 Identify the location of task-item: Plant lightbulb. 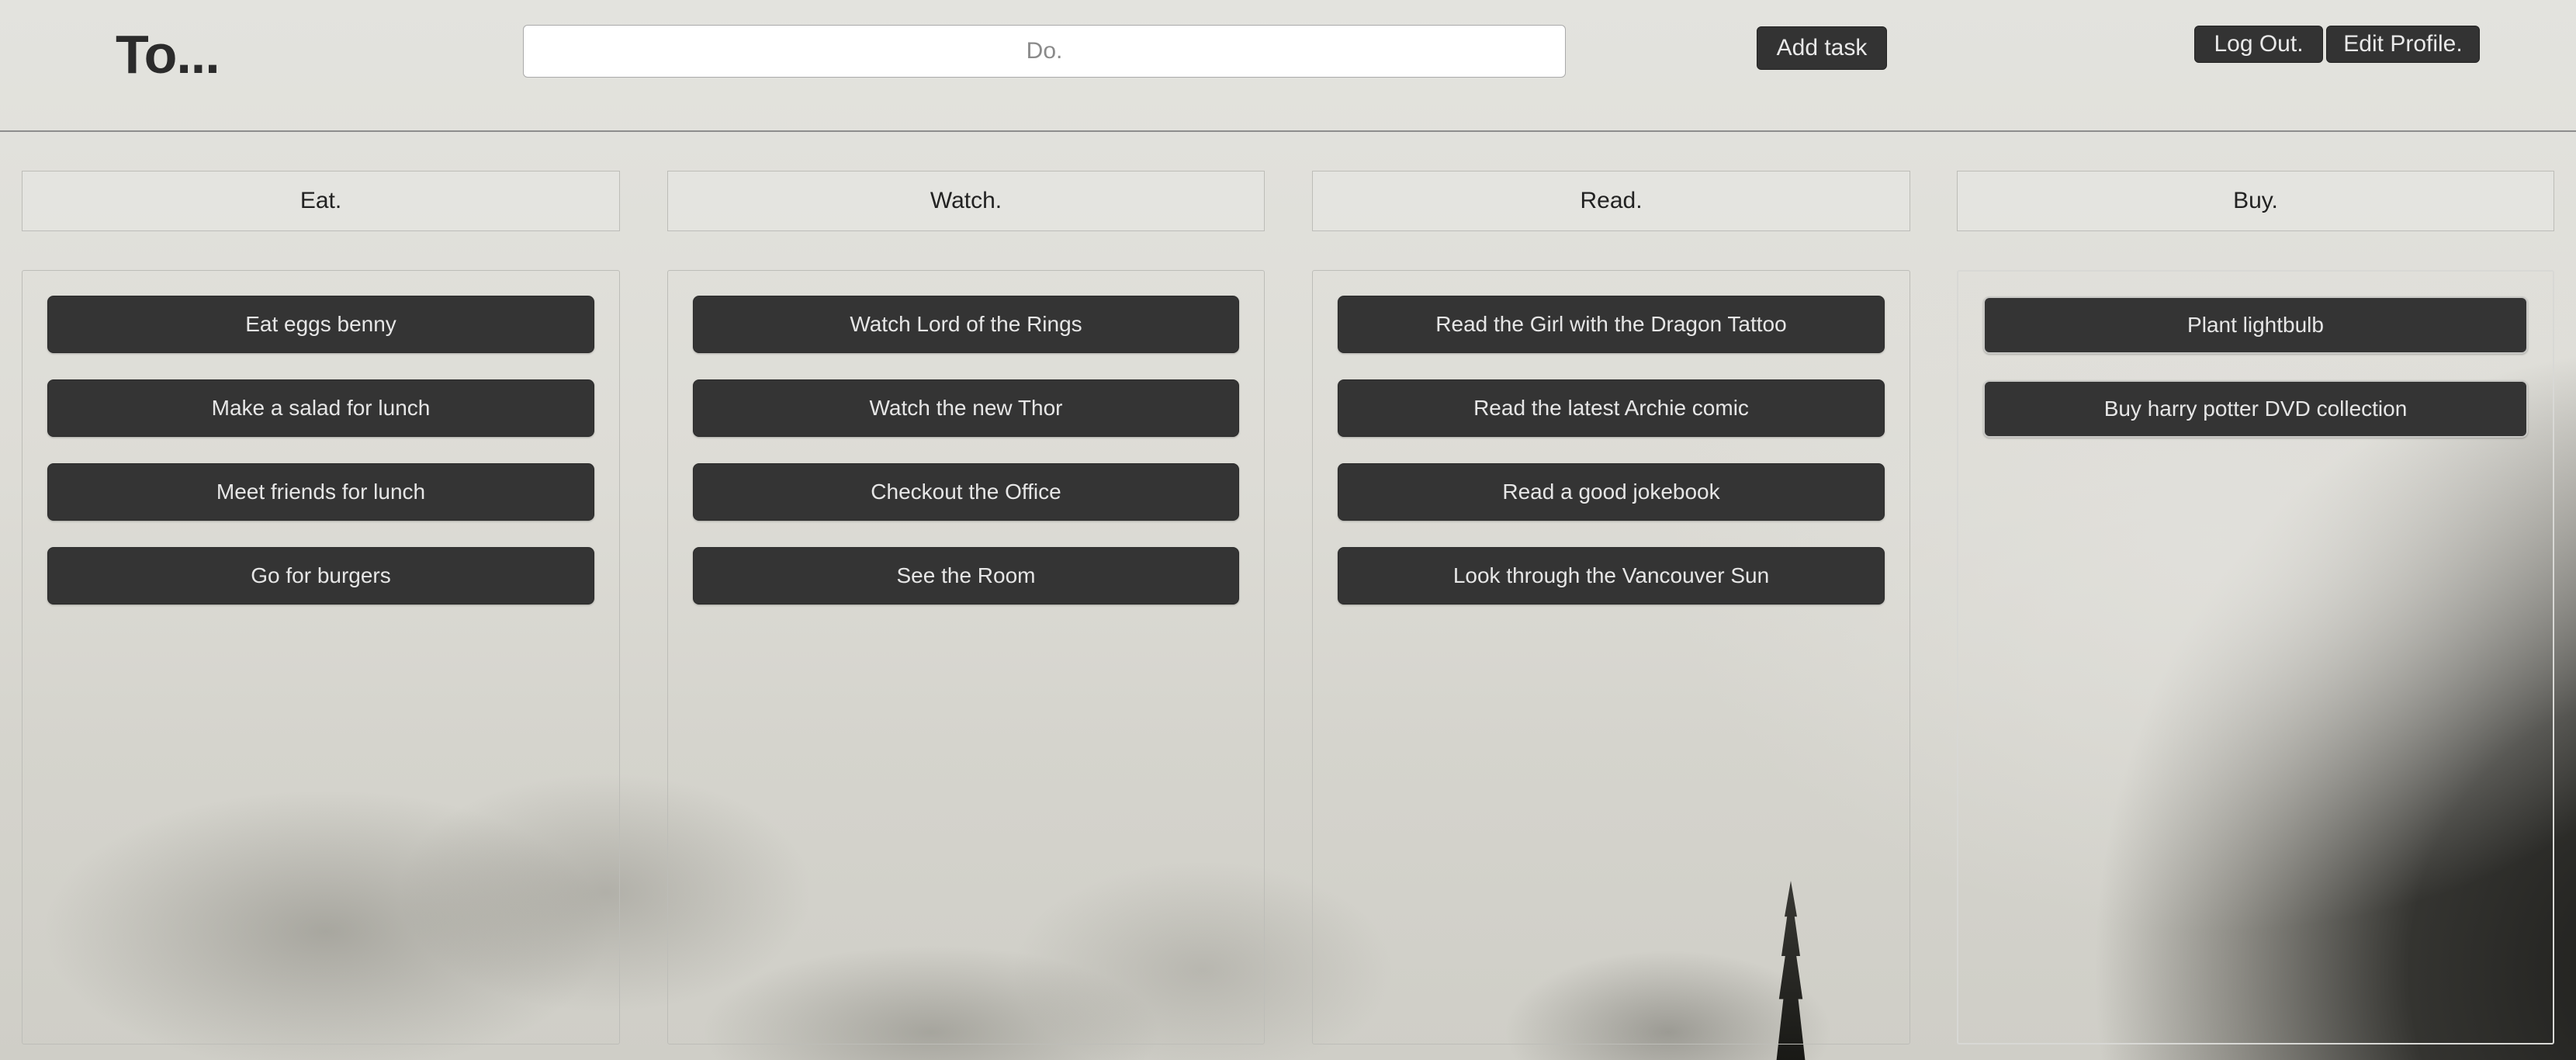
(2255, 325).